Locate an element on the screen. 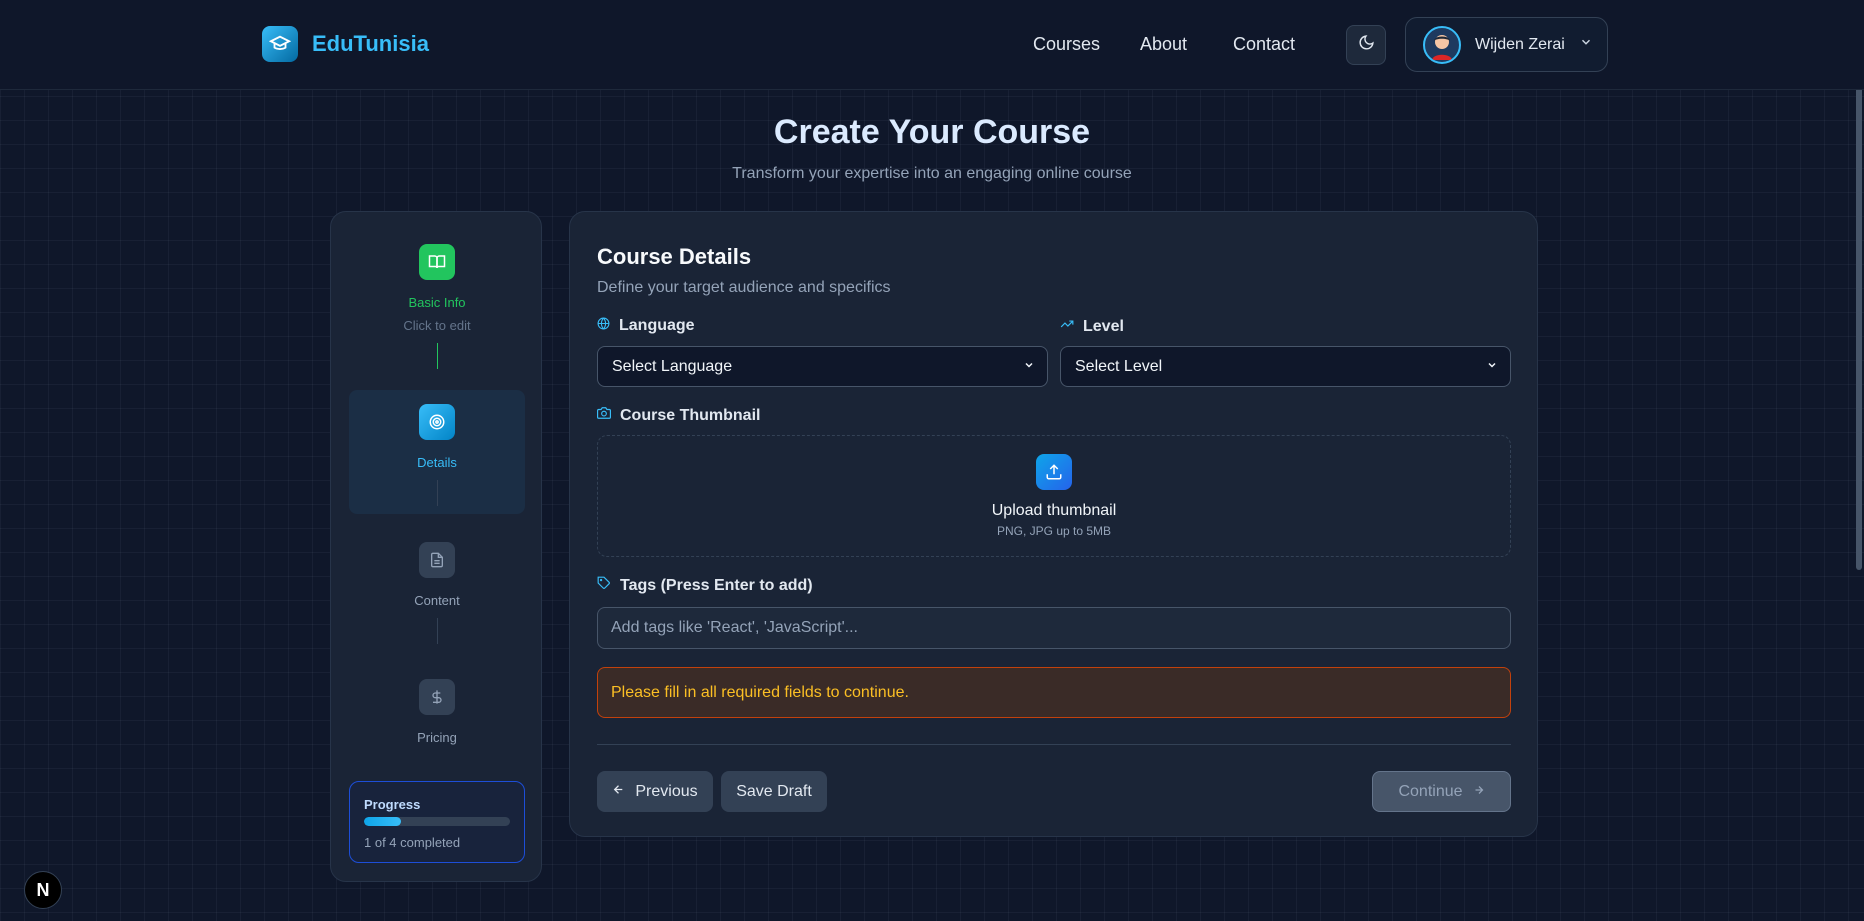 This screenshot has width=1864, height=921. progress-title: Progress is located at coordinates (392, 804).